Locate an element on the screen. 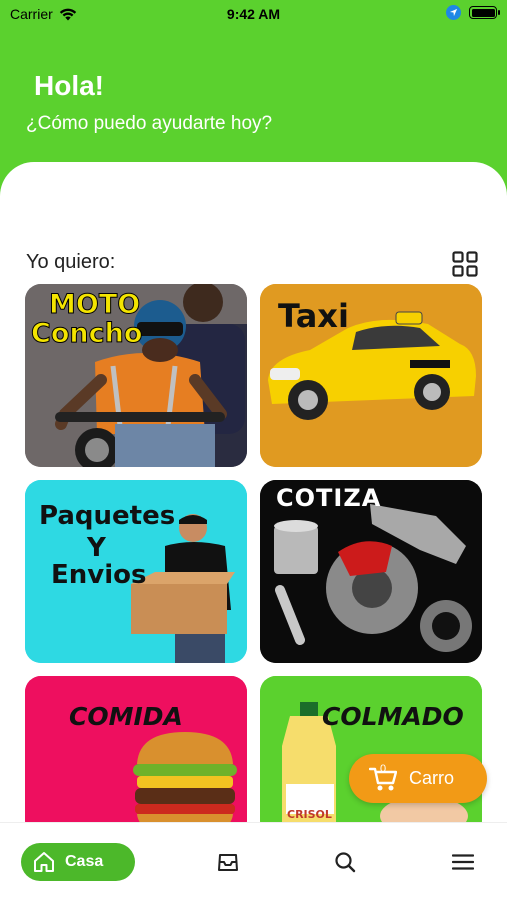 The image size is (507, 900). cart-button: 0 Carro is located at coordinates (418, 778).